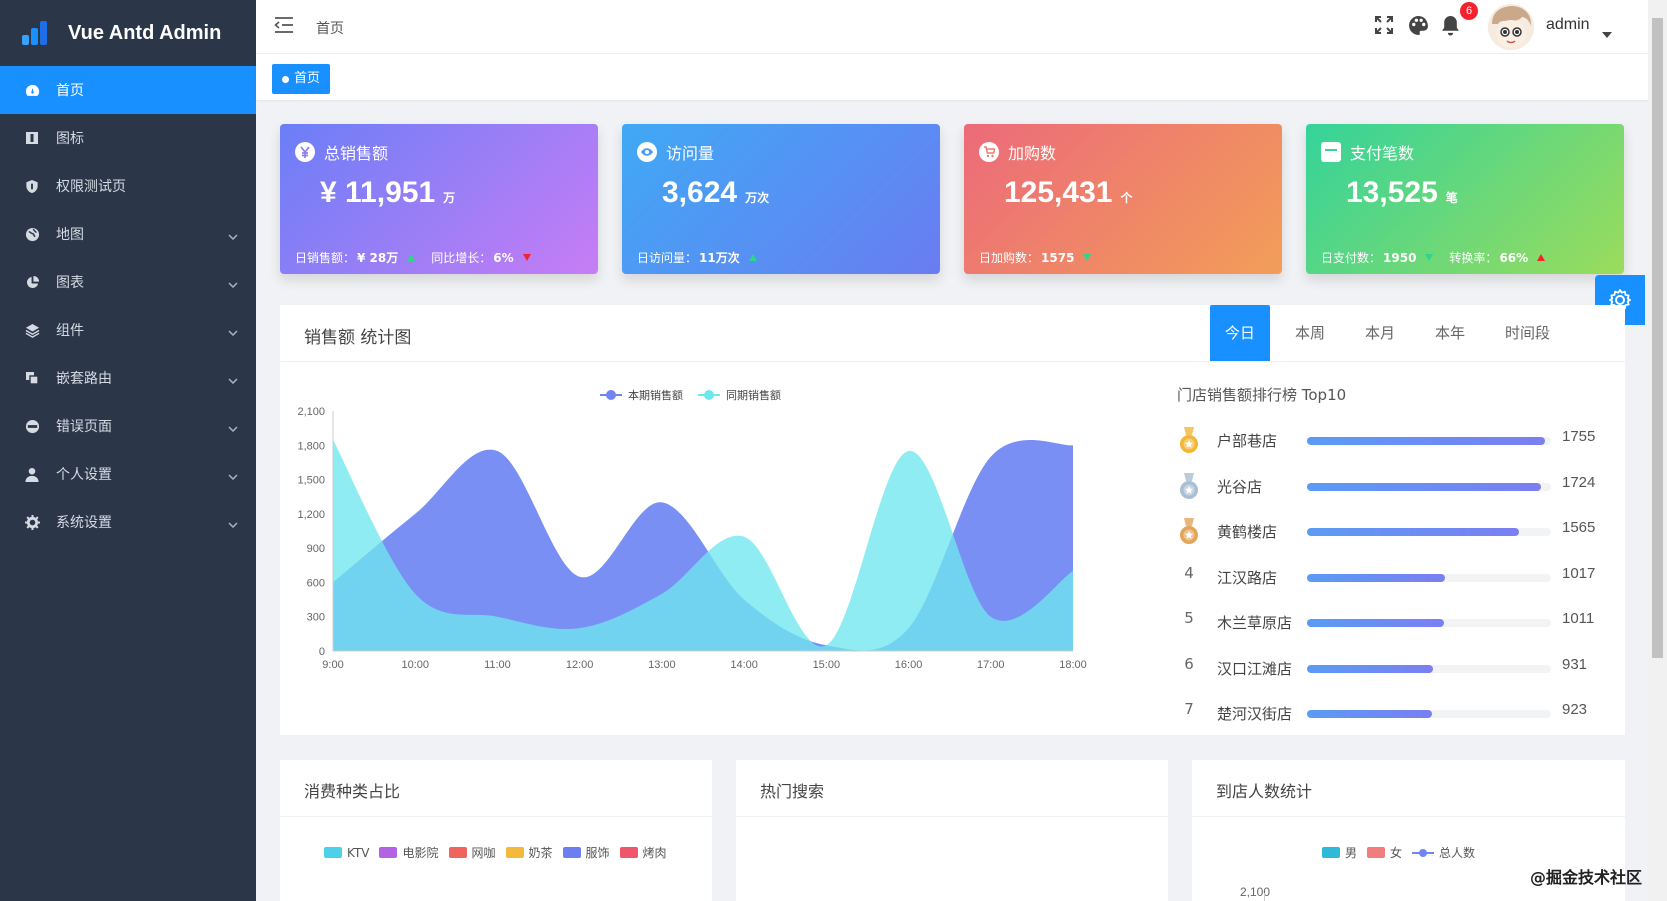 Image resolution: width=1667 pixels, height=901 pixels. I want to click on legend-item: 网咖, so click(472, 852).